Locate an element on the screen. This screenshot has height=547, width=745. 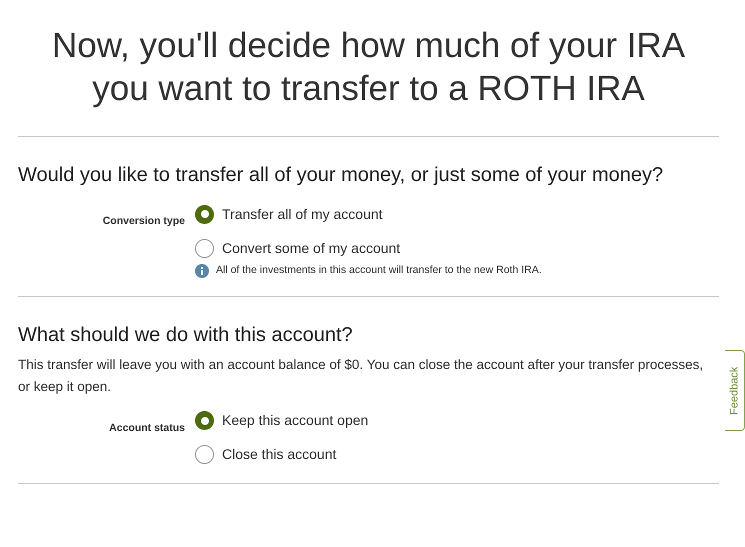
radio-option: Transfer all of my account is located at coordinates (368, 214).